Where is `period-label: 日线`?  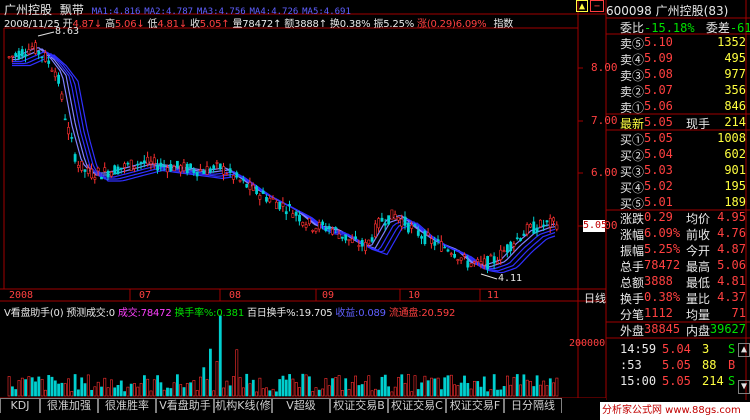 period-label: 日线 is located at coordinates (595, 298).